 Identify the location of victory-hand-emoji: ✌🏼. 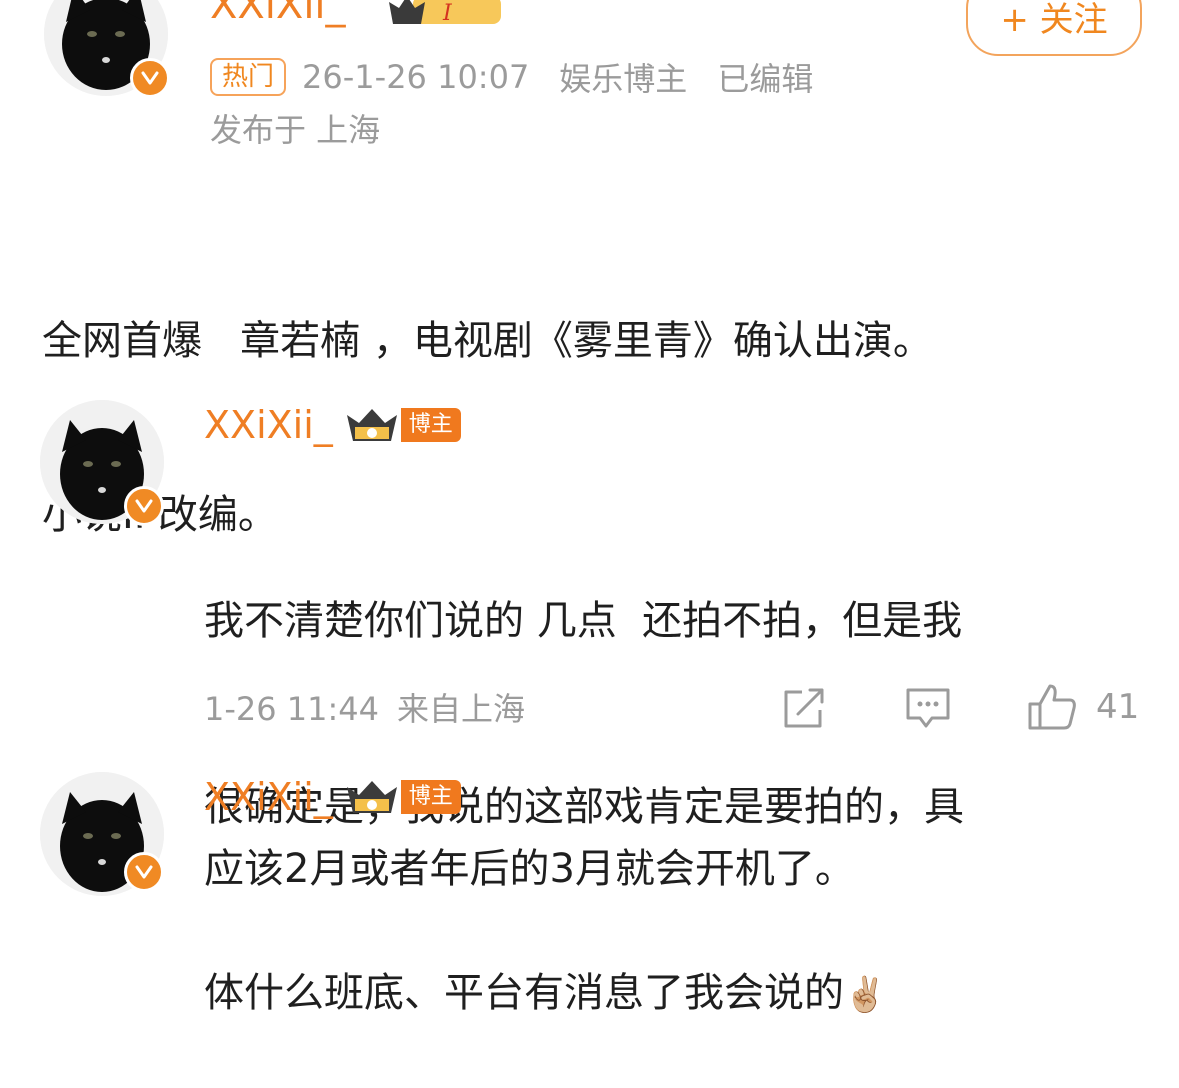
(865, 995).